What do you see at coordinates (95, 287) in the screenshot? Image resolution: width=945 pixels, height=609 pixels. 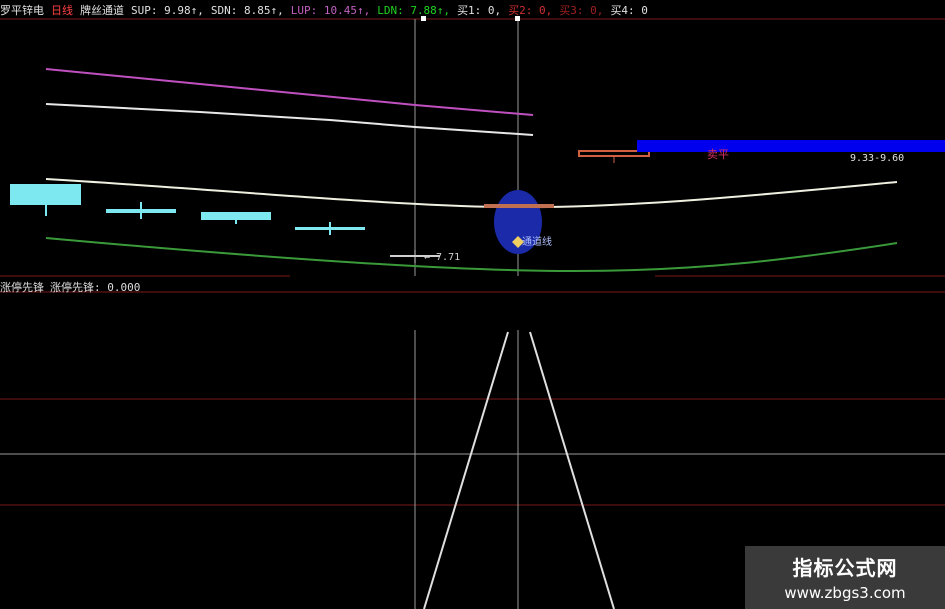 I see `sub-panel-value: 涨停先锋: 0.000` at bounding box center [95, 287].